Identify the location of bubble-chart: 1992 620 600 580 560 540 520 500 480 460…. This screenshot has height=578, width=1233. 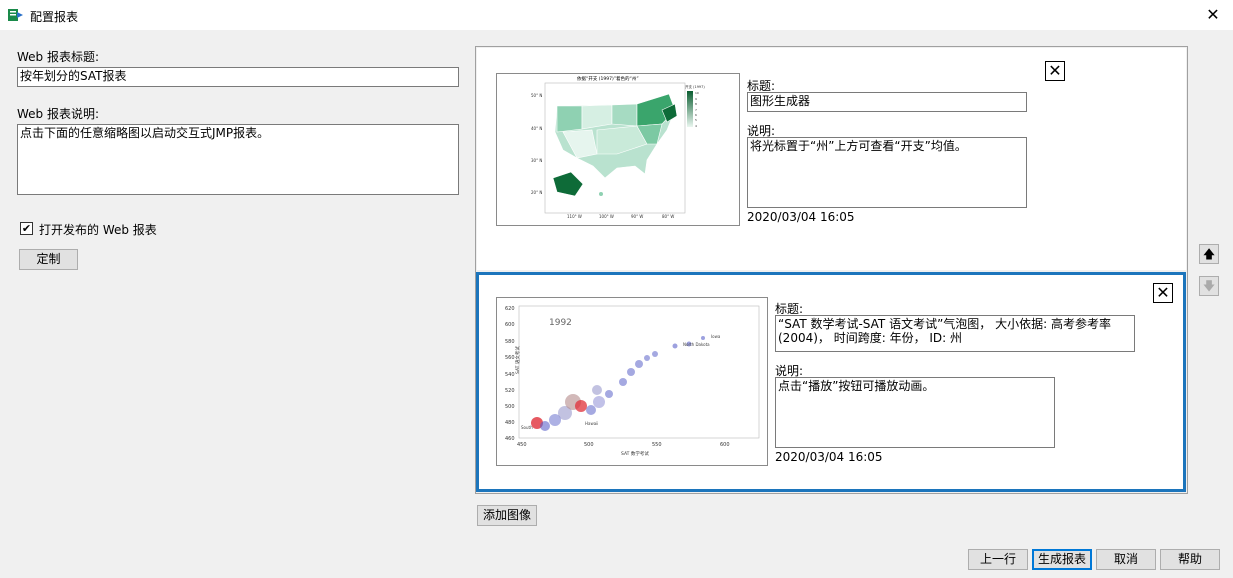
(632, 381).